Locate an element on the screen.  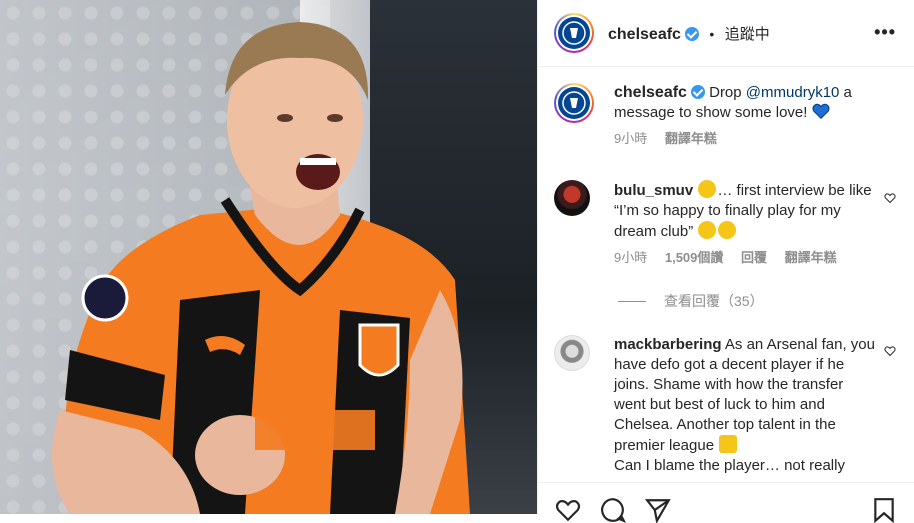
comment-icon is located at coordinates (613, 510).